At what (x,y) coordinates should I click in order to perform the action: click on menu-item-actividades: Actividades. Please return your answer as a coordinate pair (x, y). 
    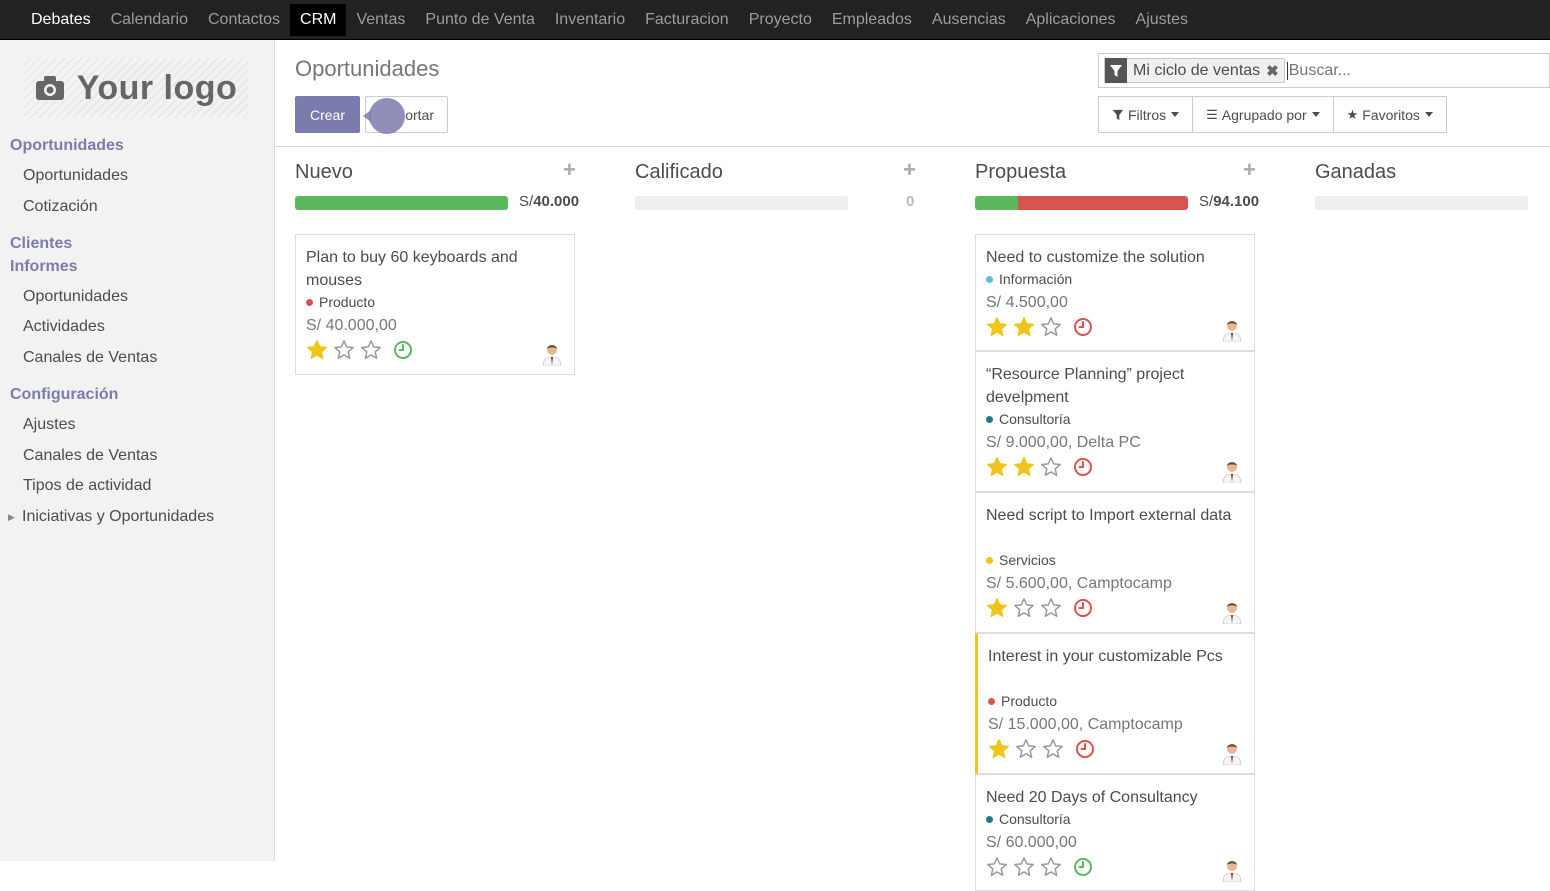
    Looking at the image, I should click on (64, 327).